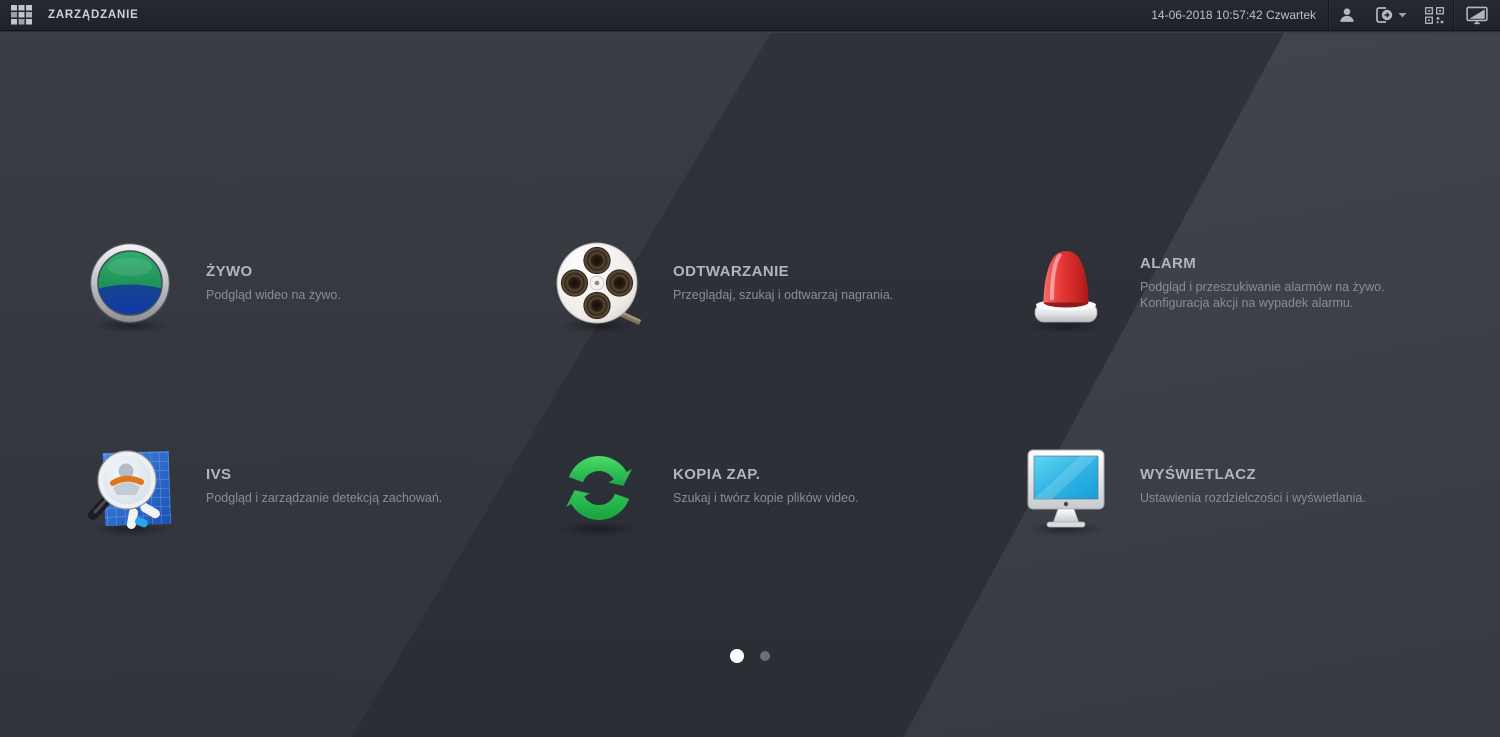  What do you see at coordinates (1198, 474) in the screenshot?
I see `menu-item-title: WYŚWIETLACZ` at bounding box center [1198, 474].